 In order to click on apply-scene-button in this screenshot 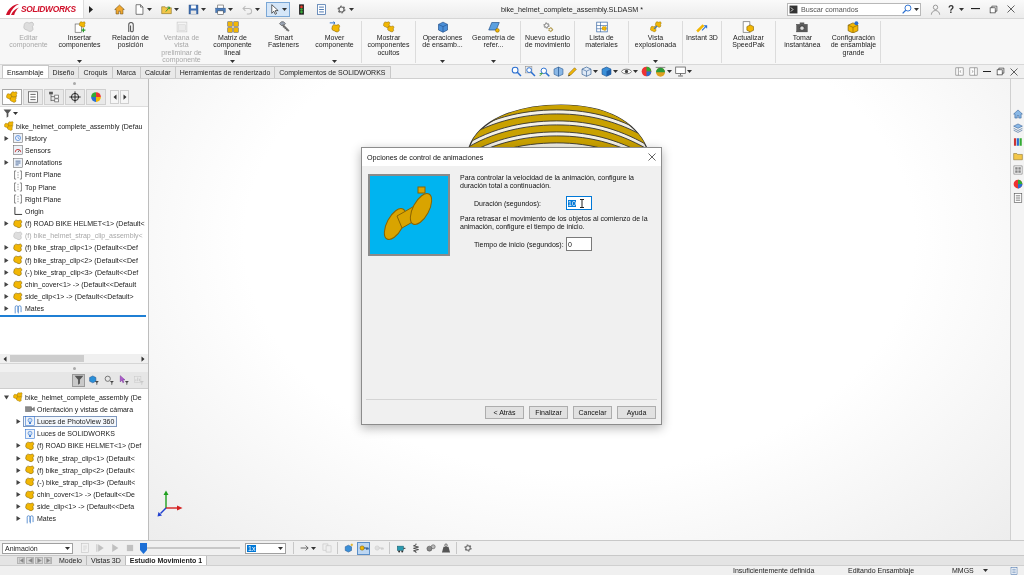, I will do `click(663, 71)`.